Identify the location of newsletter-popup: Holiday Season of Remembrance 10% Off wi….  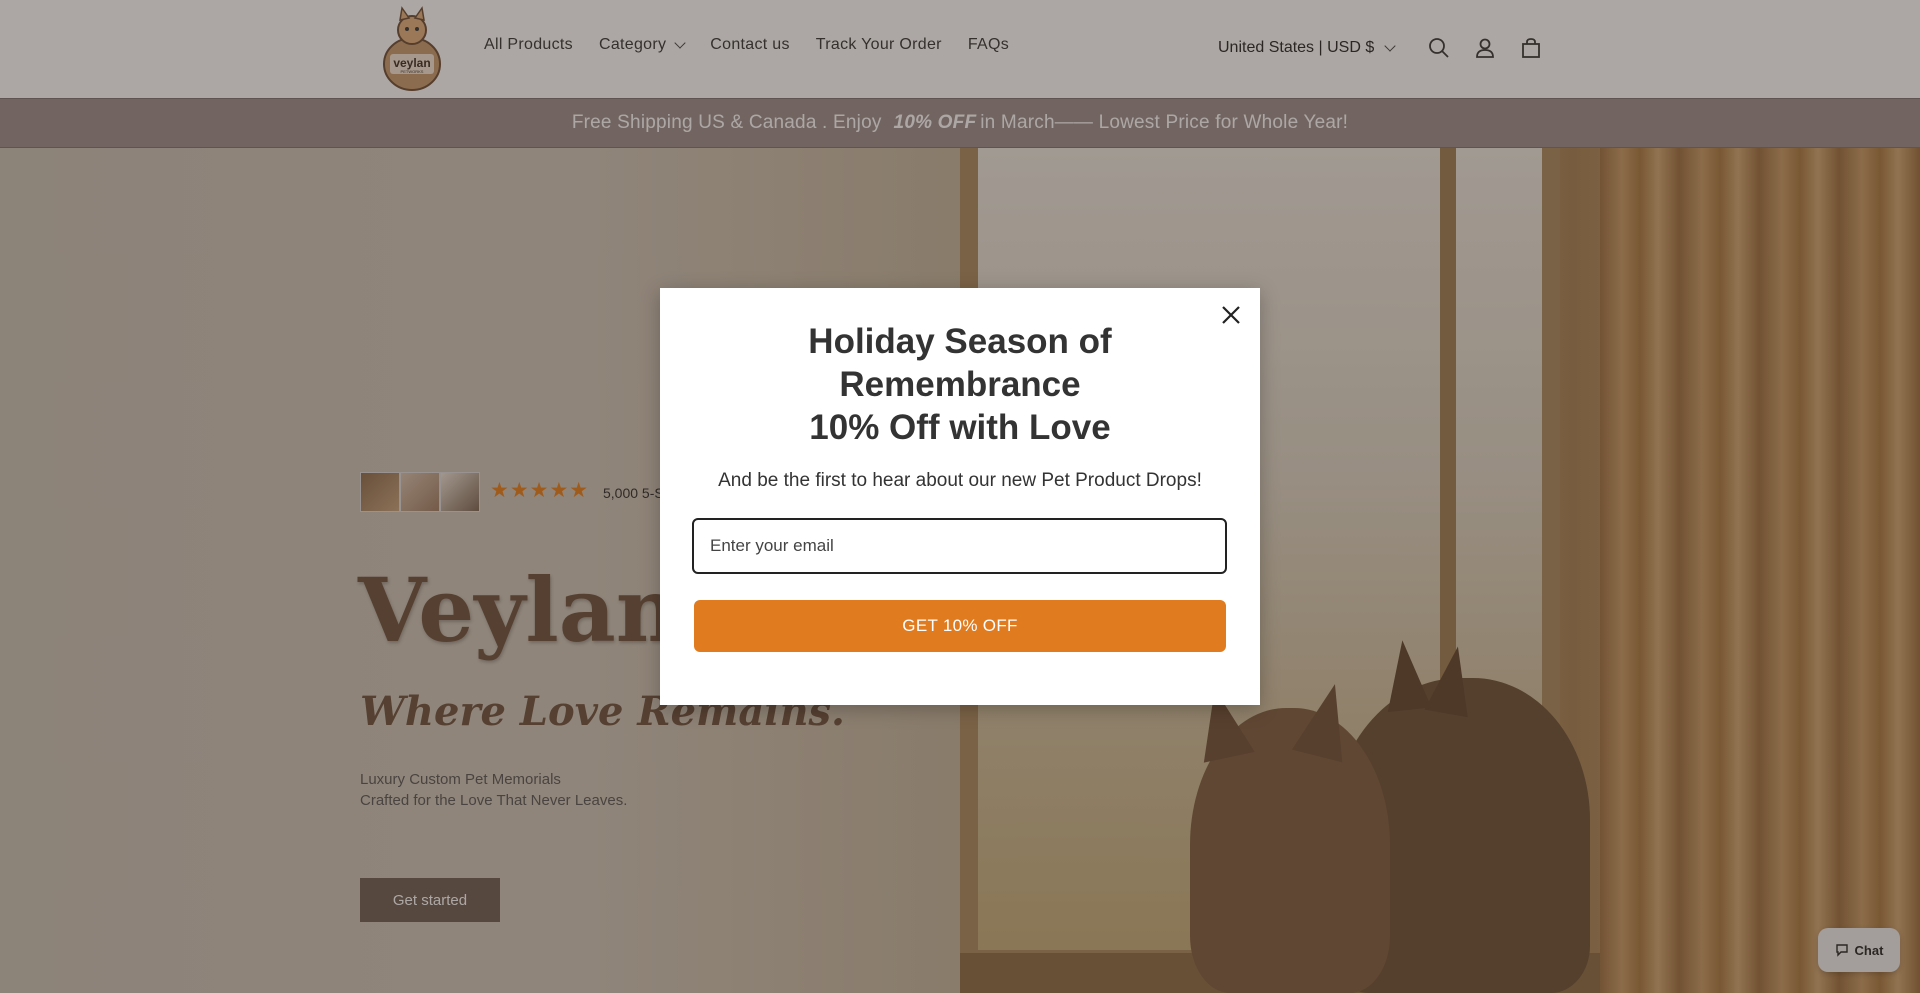
(960, 496).